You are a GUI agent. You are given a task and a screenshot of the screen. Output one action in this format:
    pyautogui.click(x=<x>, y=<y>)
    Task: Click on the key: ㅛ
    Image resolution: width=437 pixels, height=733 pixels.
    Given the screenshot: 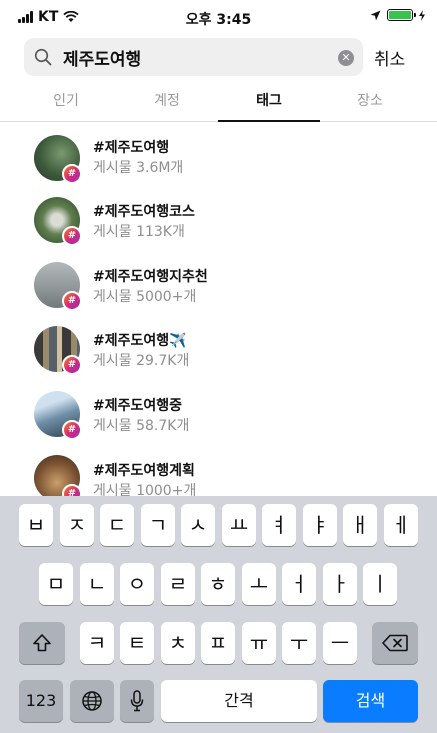 What is the action you would take?
    pyautogui.click(x=239, y=525)
    